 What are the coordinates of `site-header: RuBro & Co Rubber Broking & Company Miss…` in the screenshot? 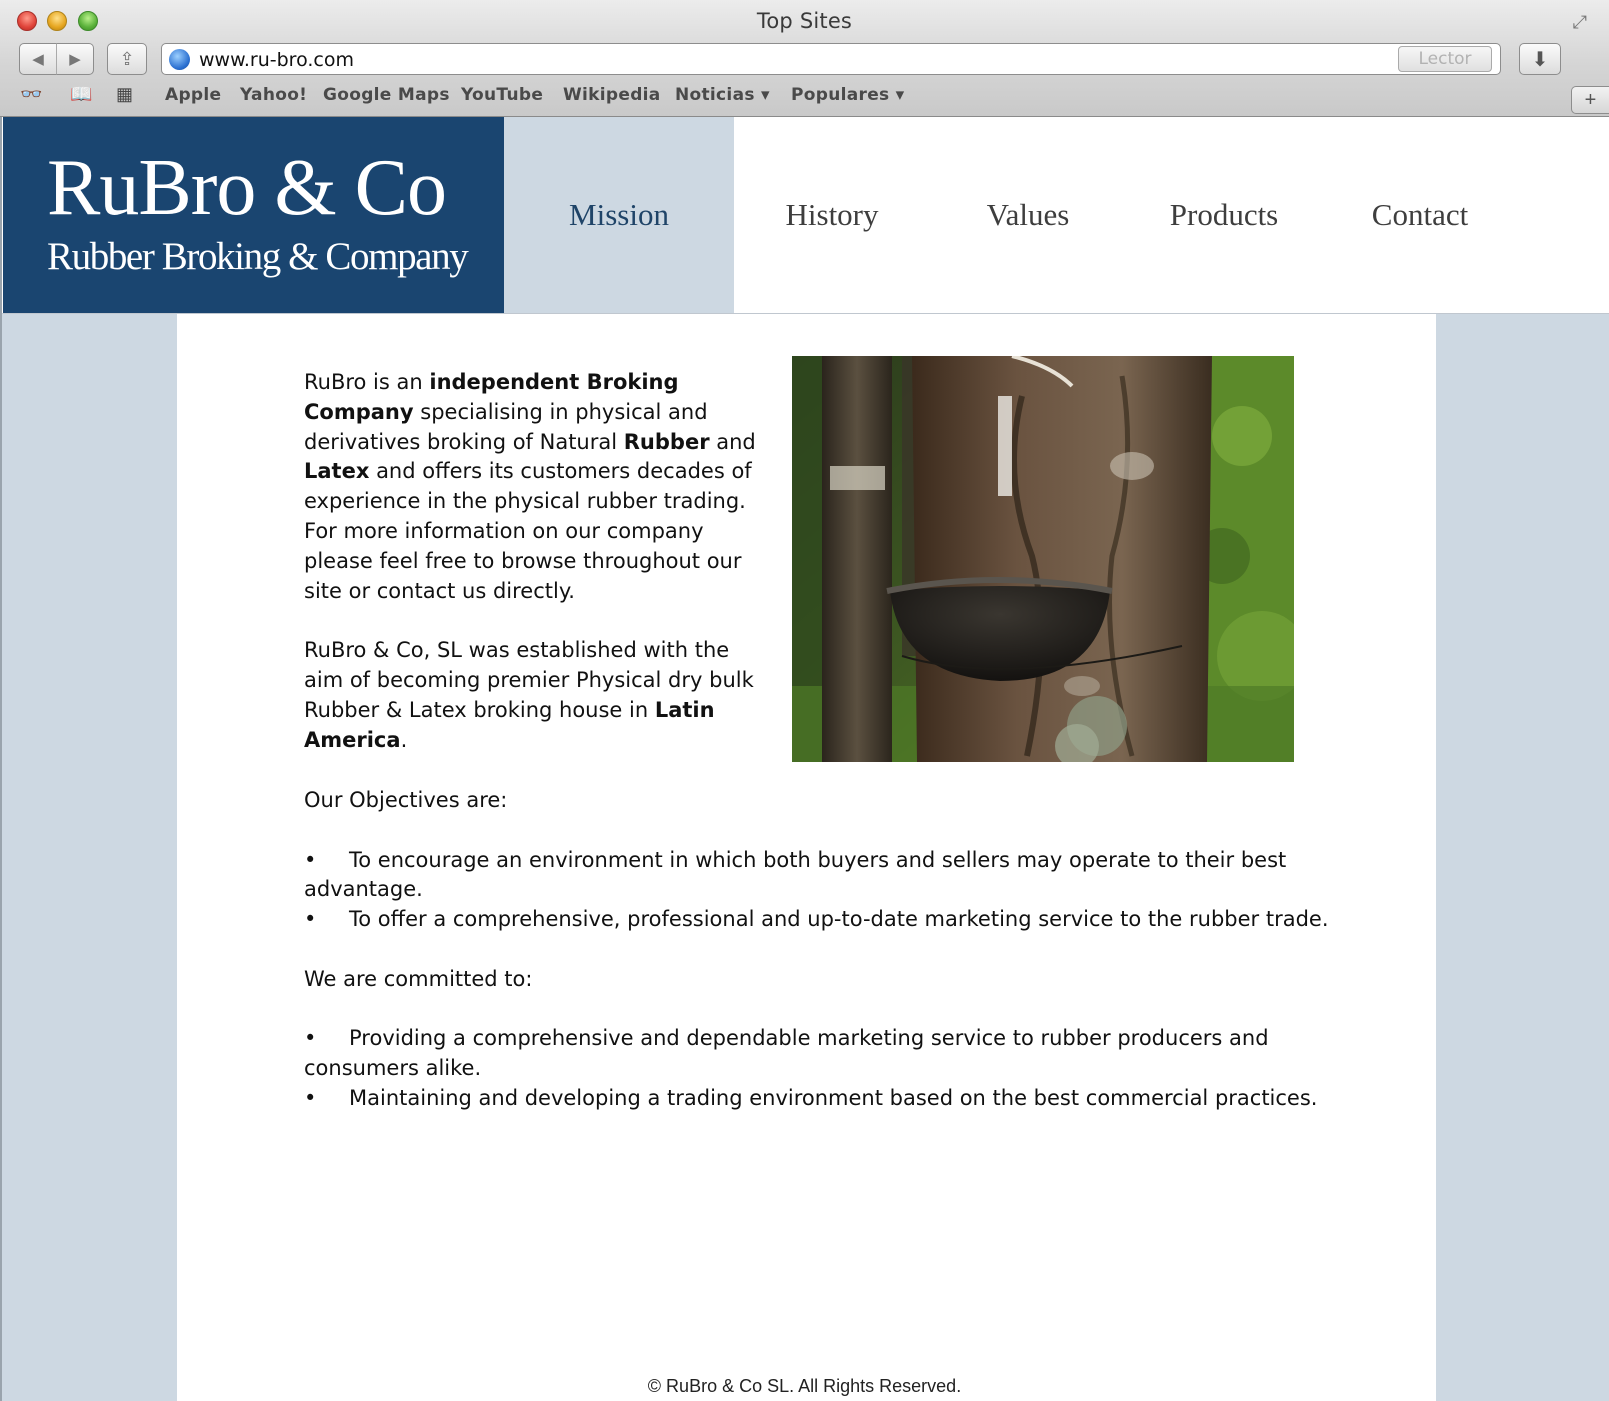 It's located at (805, 215).